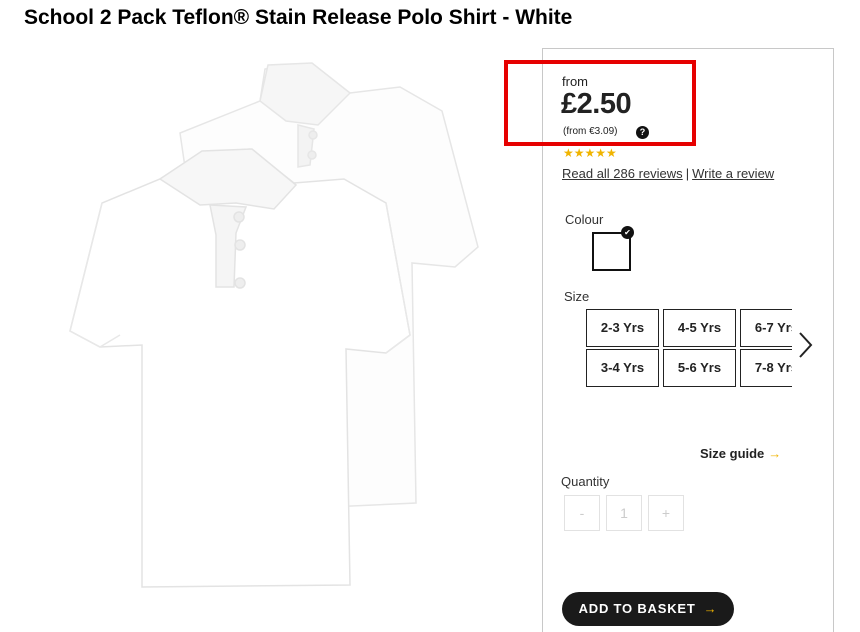 This screenshot has width=860, height=632. I want to click on size-option: 5-6 Yrs, so click(699, 368).